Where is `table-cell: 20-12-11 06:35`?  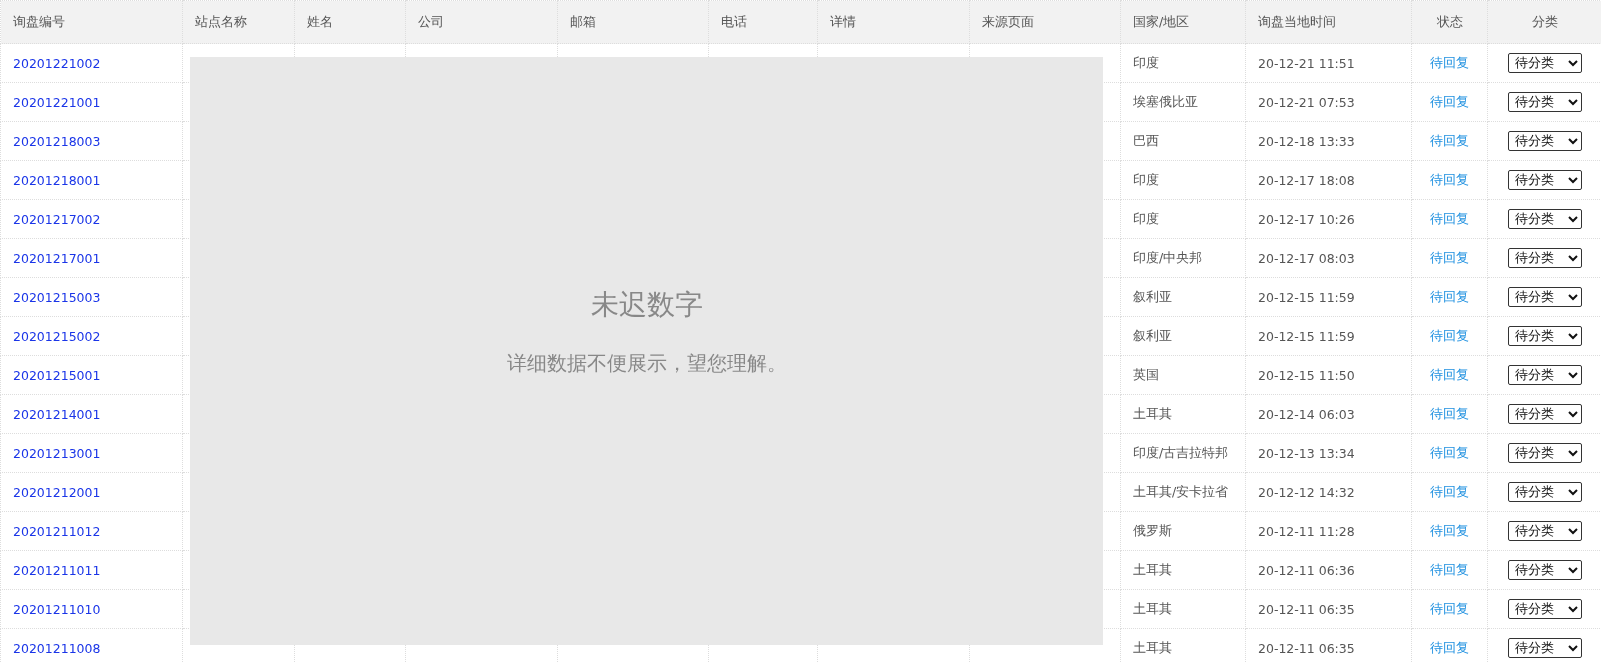
table-cell: 20-12-11 06:35 is located at coordinates (1328, 609).